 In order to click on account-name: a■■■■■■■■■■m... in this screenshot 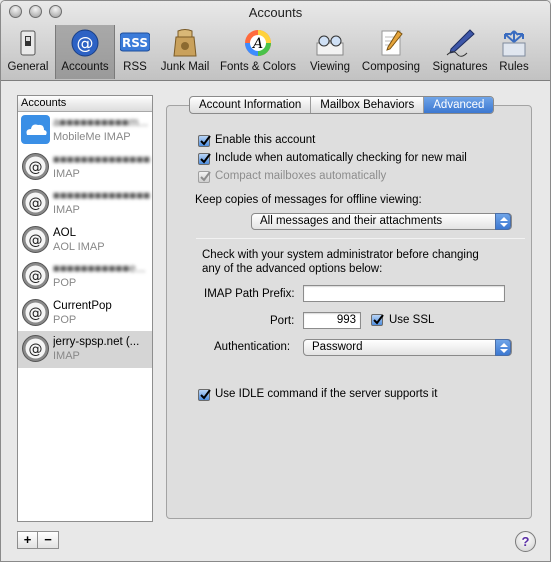, I will do `click(101, 123)`.